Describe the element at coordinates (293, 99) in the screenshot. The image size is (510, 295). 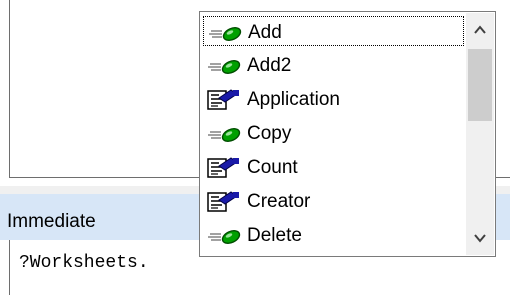
I see `member-item-label: Application` at that location.